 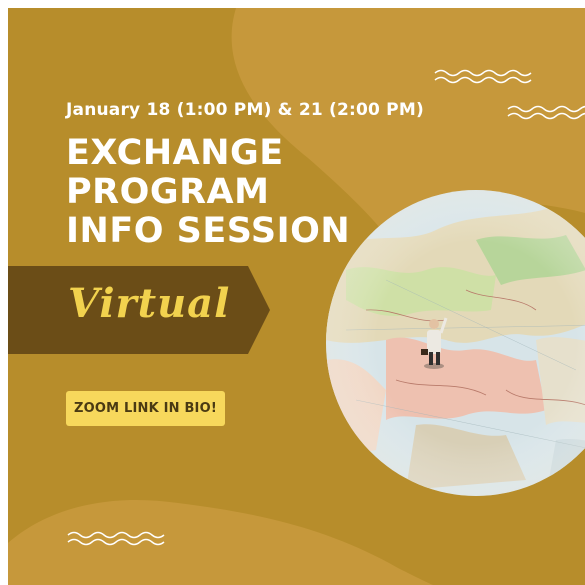 What do you see at coordinates (208, 231) in the screenshot?
I see `title-line: INFO SESSION` at bounding box center [208, 231].